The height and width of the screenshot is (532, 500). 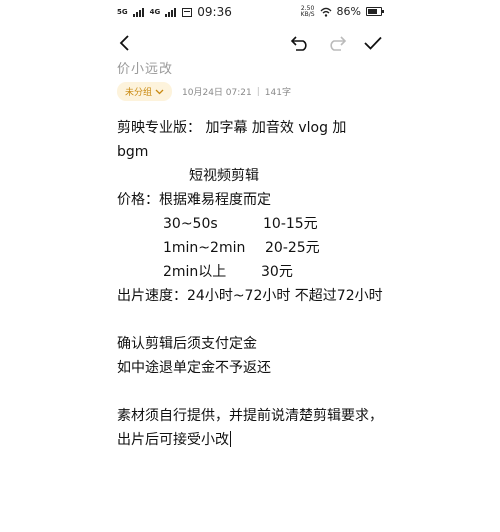 I want to click on back-button, so click(x=125, y=43).